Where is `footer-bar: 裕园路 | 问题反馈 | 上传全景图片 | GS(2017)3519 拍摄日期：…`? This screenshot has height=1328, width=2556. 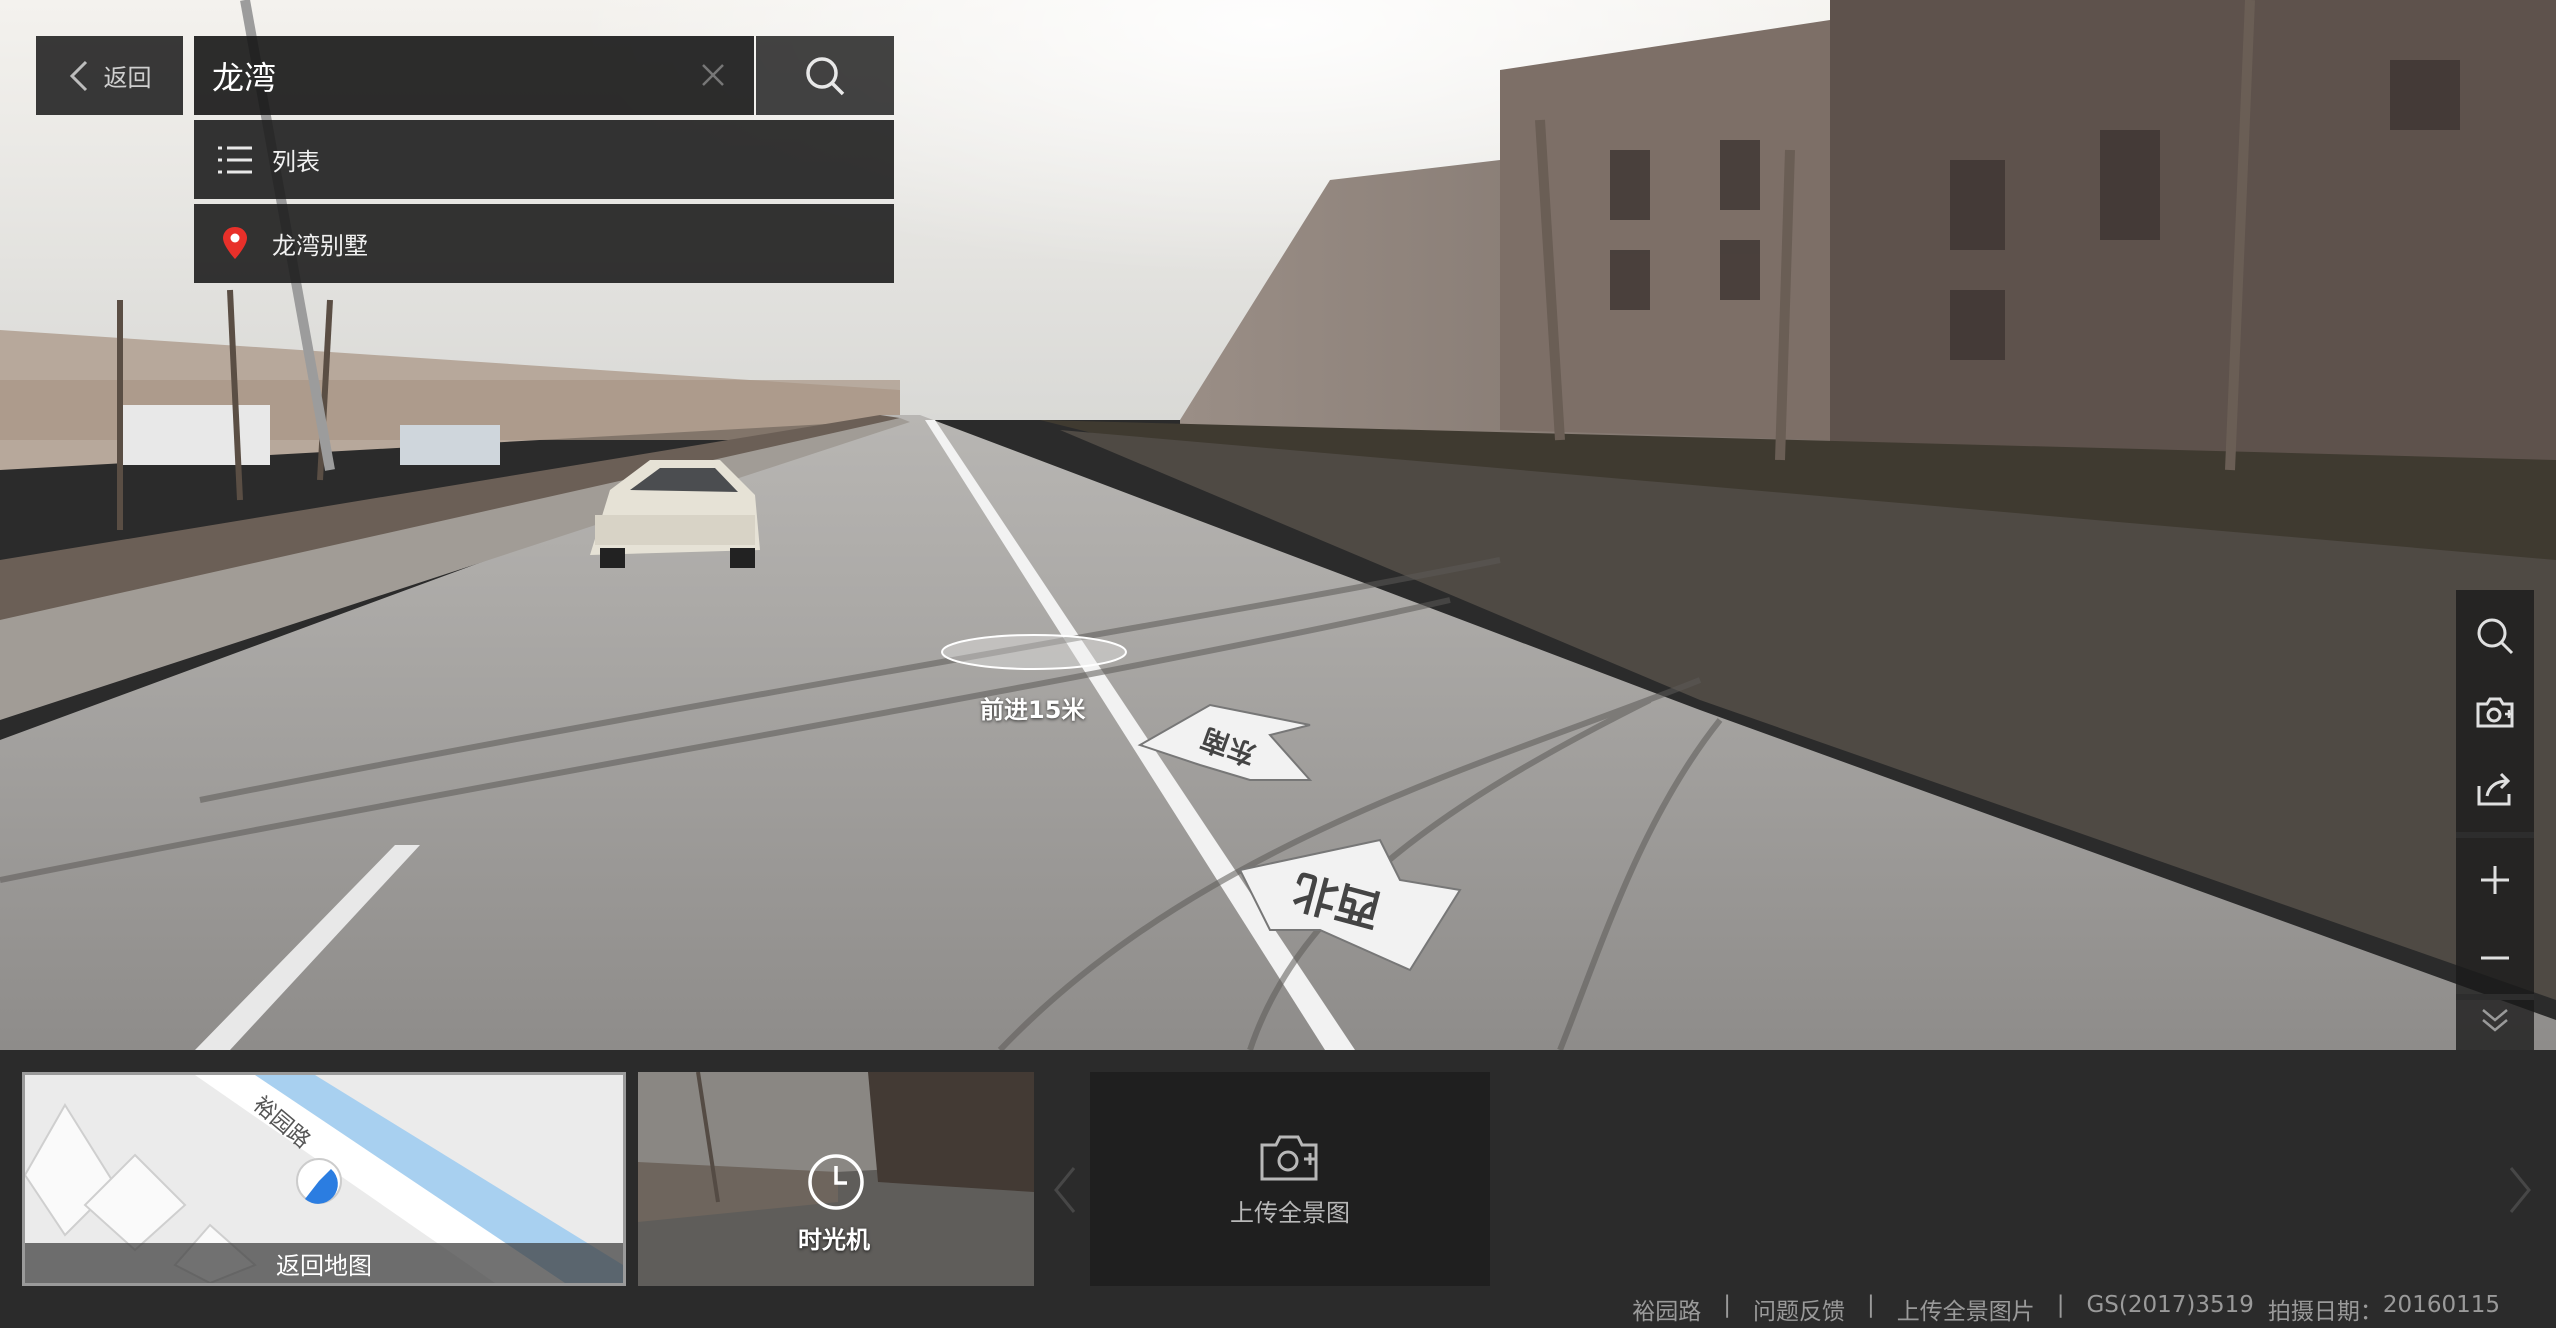 footer-bar: 裕园路 | 问题反馈 | 上传全景图片 | GS(2017)3519 拍摄日期：… is located at coordinates (2066, 1309).